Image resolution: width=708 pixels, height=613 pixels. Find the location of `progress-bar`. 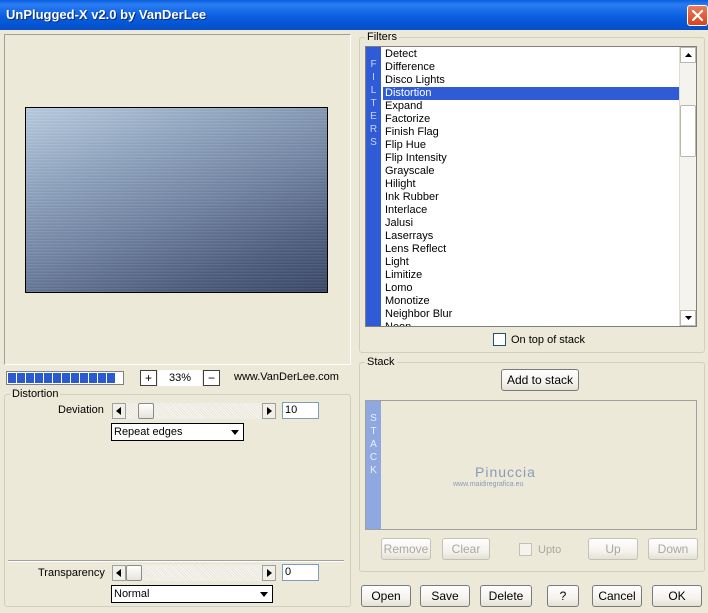

progress-bar is located at coordinates (65, 378).